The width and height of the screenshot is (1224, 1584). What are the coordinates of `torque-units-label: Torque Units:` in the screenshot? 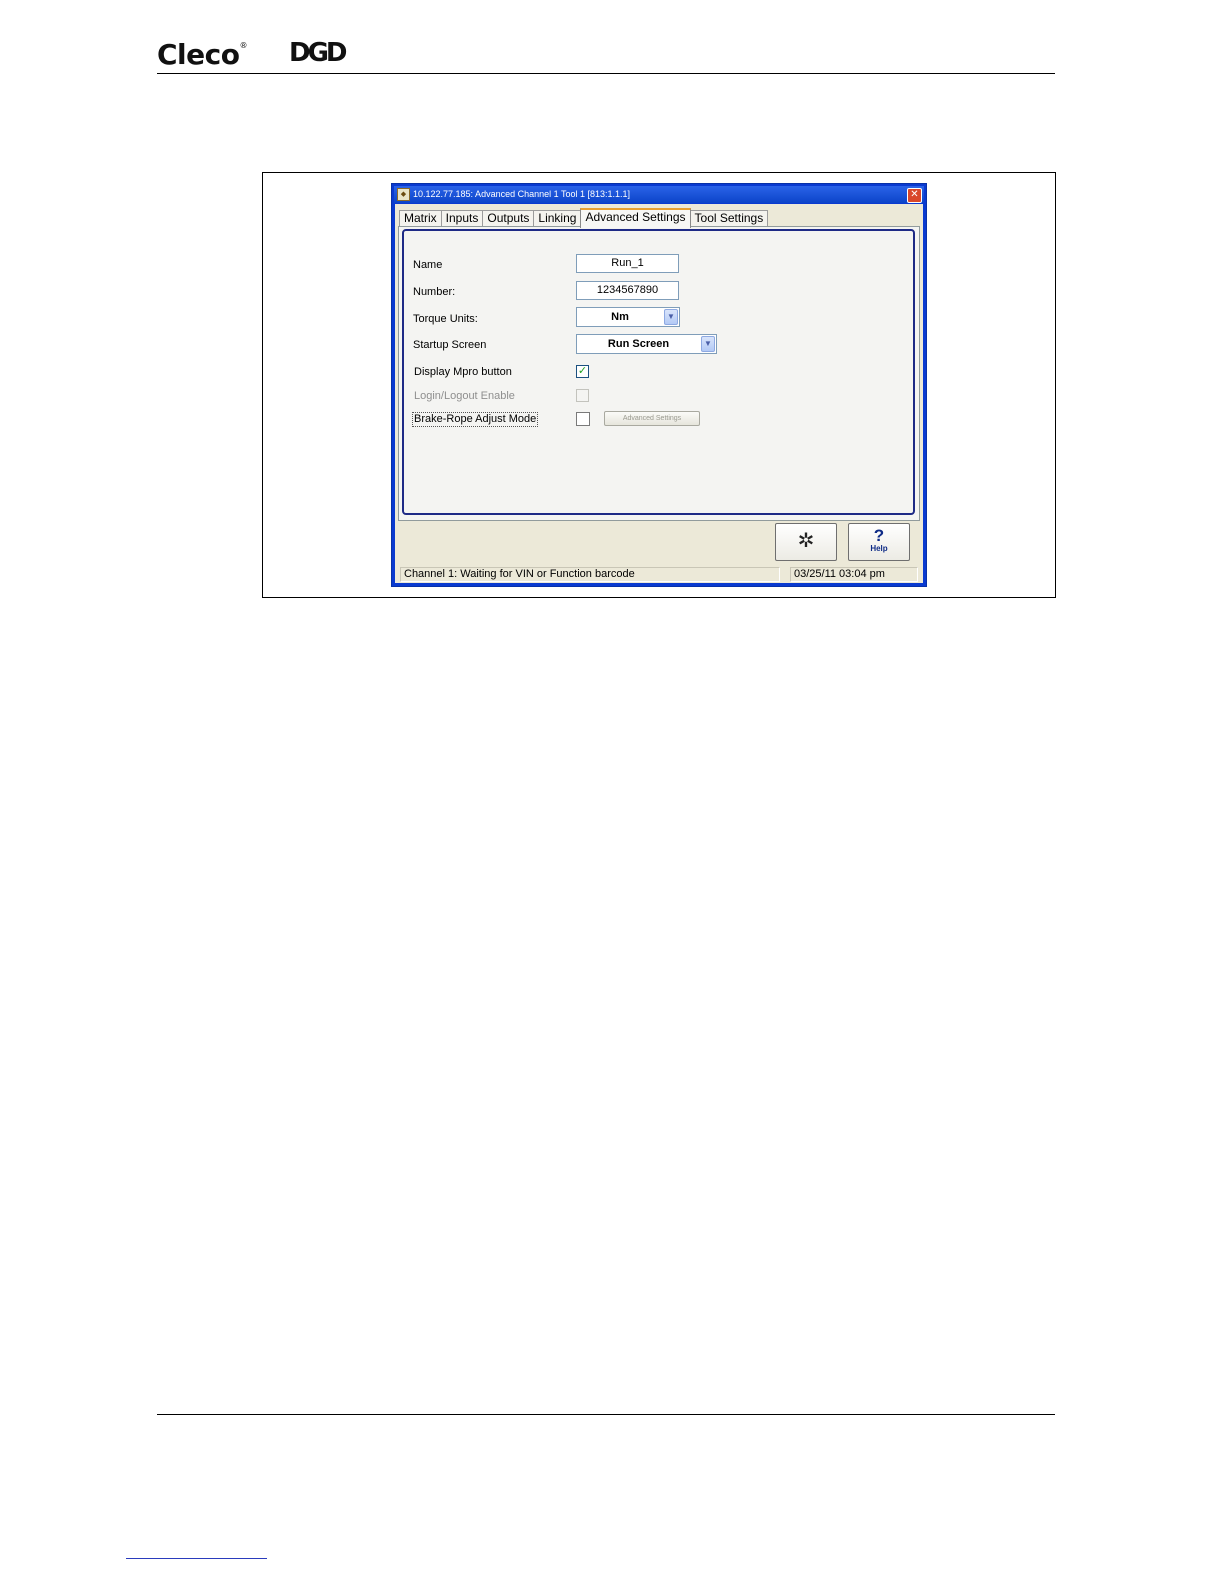 It's located at (445, 319).